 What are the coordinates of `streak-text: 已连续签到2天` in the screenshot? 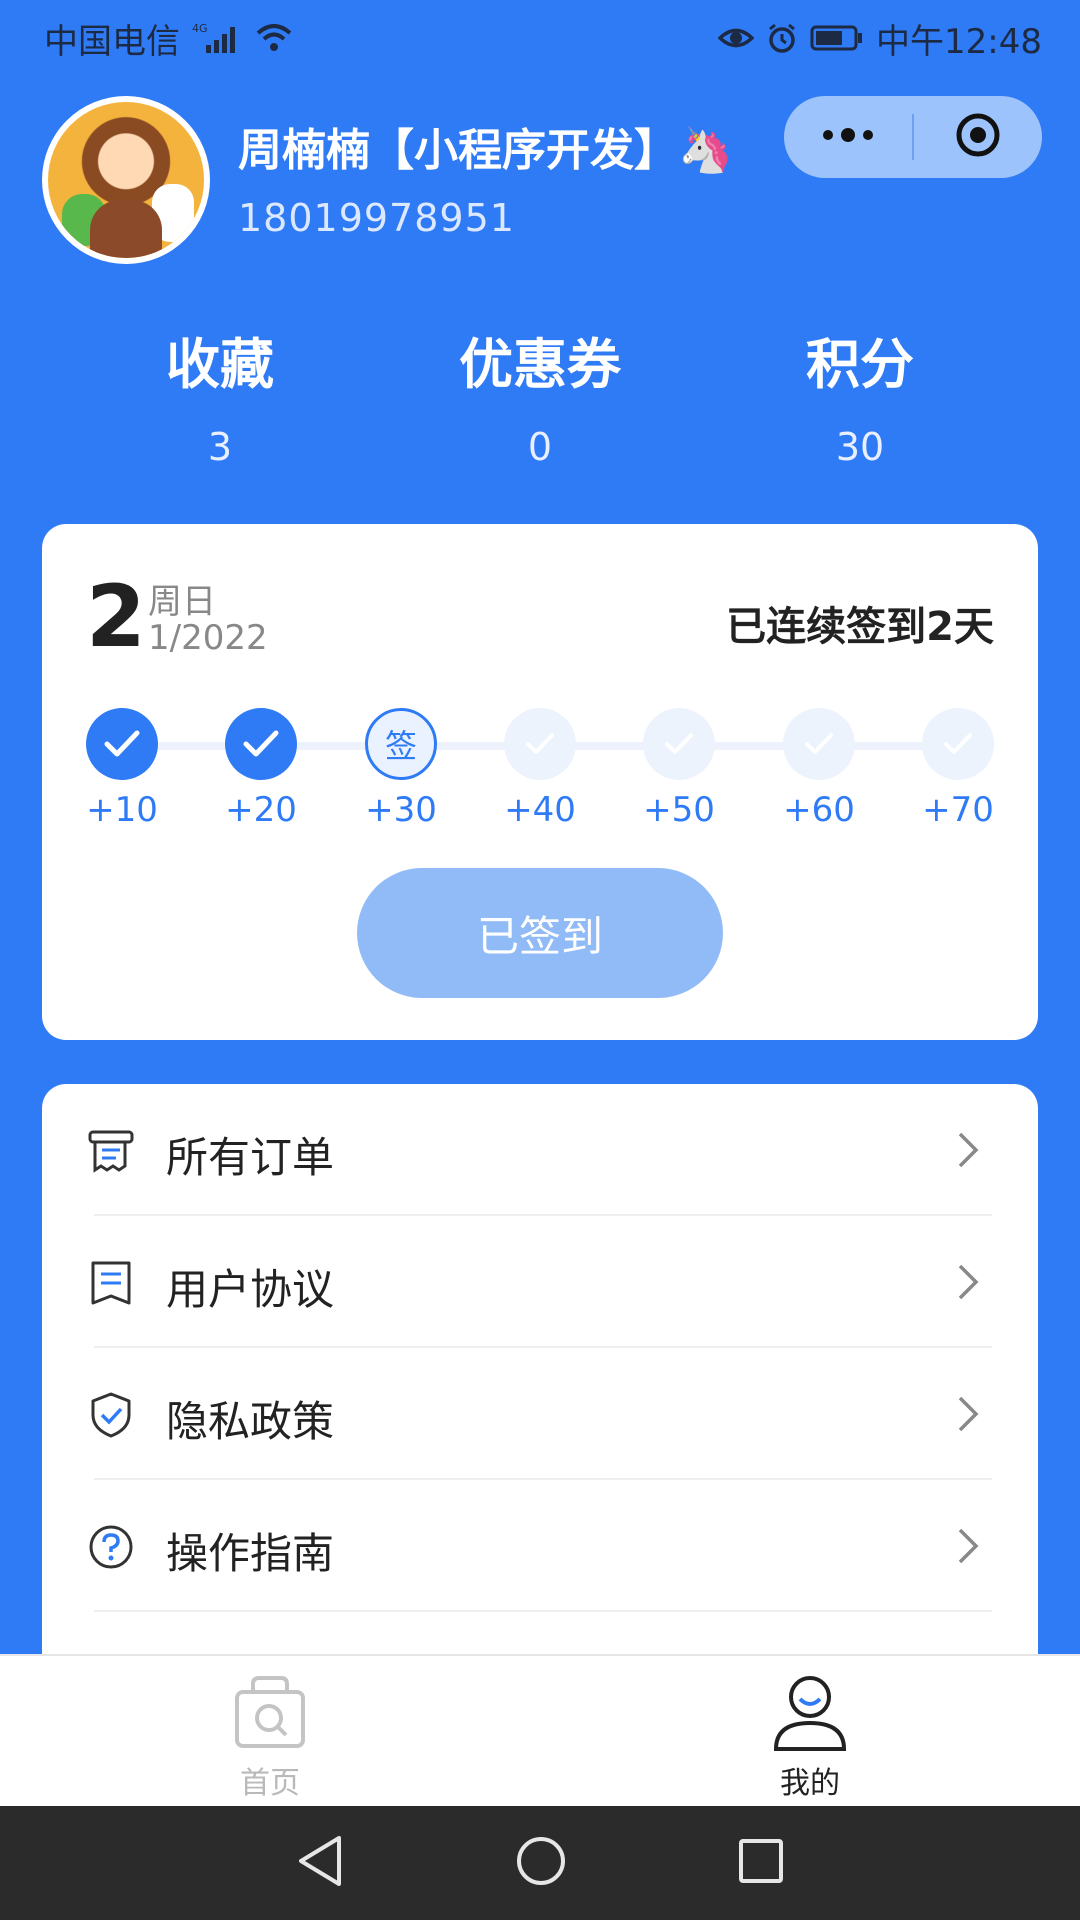 It's located at (860, 627).